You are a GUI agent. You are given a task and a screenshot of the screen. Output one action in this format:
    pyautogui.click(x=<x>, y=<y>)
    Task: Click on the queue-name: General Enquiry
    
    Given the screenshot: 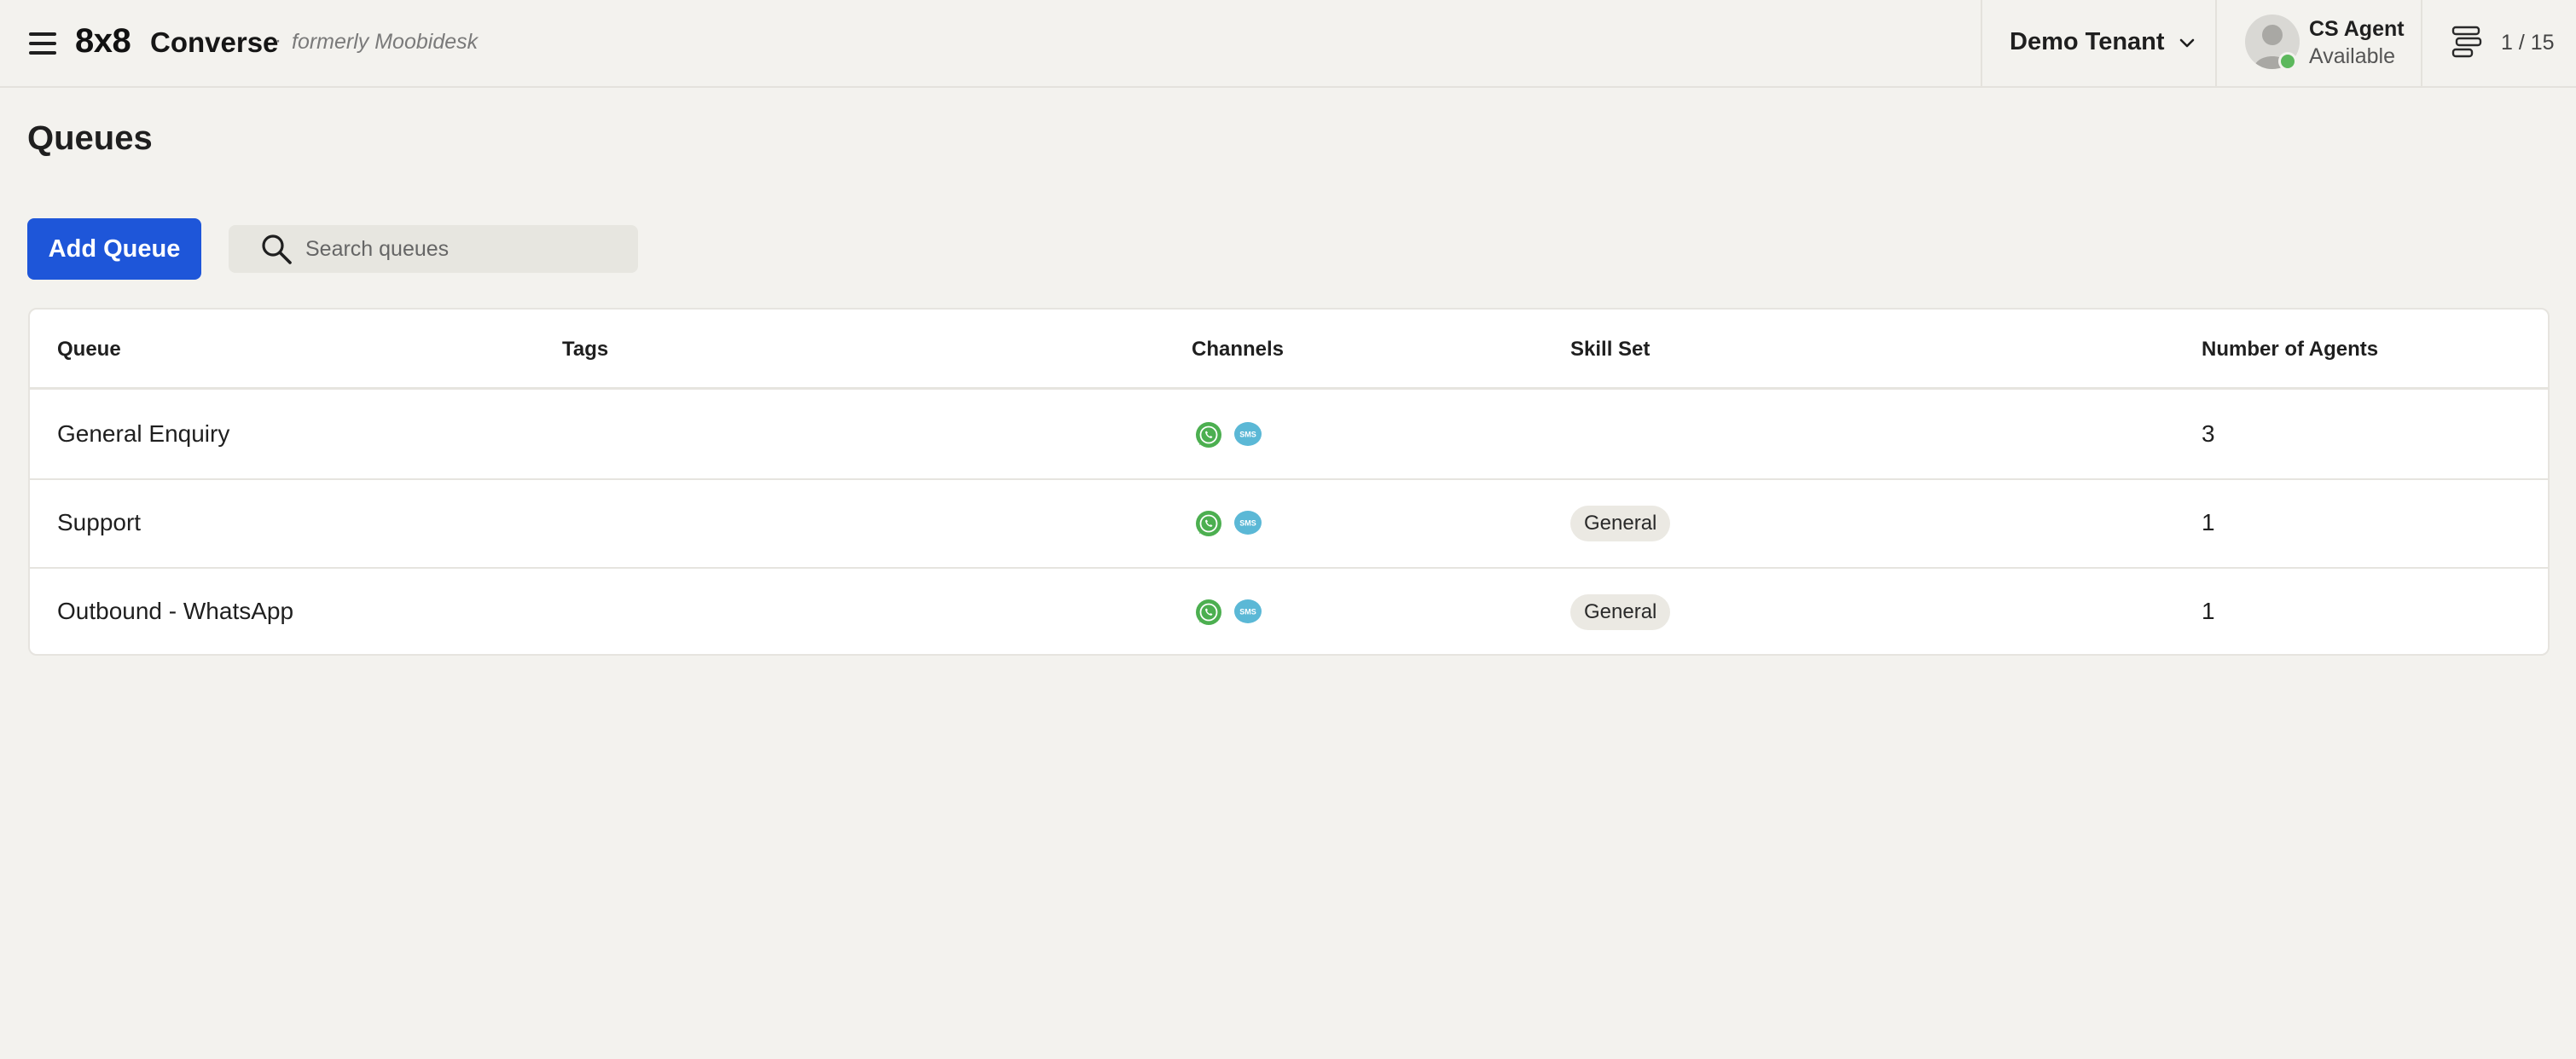 What is the action you would take?
    pyautogui.click(x=143, y=433)
    